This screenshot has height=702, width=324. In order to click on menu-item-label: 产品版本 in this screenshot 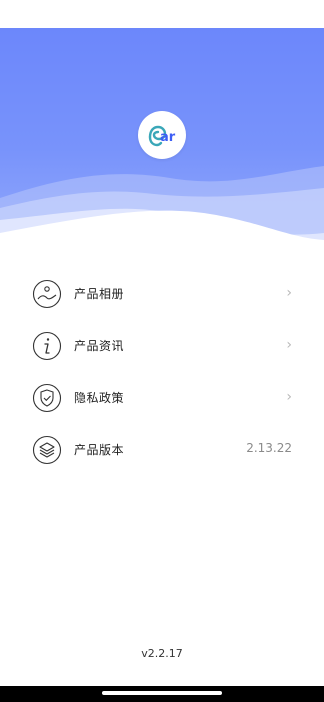, I will do `click(99, 450)`.